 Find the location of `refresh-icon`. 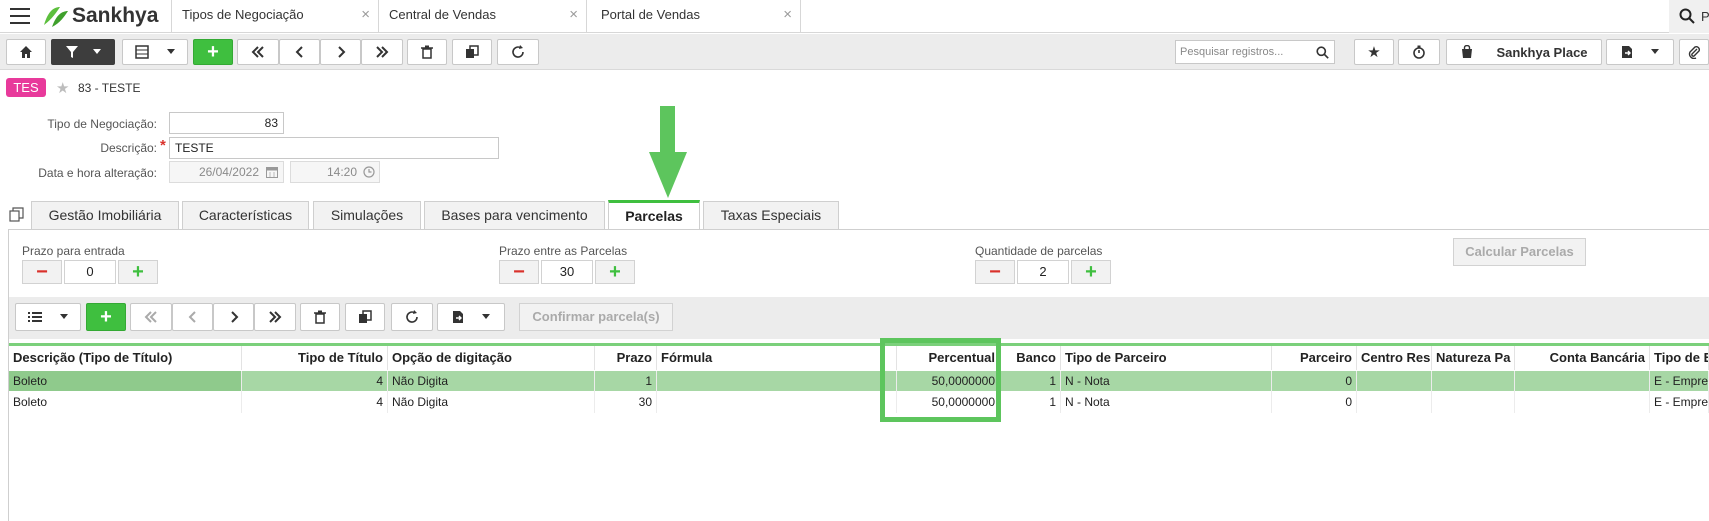

refresh-icon is located at coordinates (412, 316).